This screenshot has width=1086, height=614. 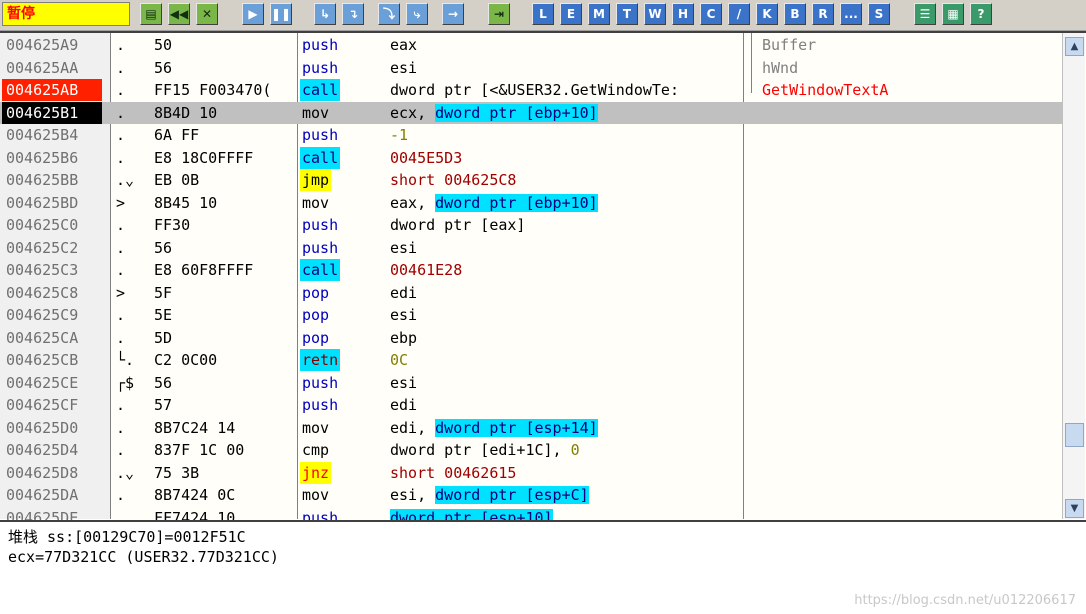 I want to click on scroll-up-button: ▲, so click(x=1074, y=46).